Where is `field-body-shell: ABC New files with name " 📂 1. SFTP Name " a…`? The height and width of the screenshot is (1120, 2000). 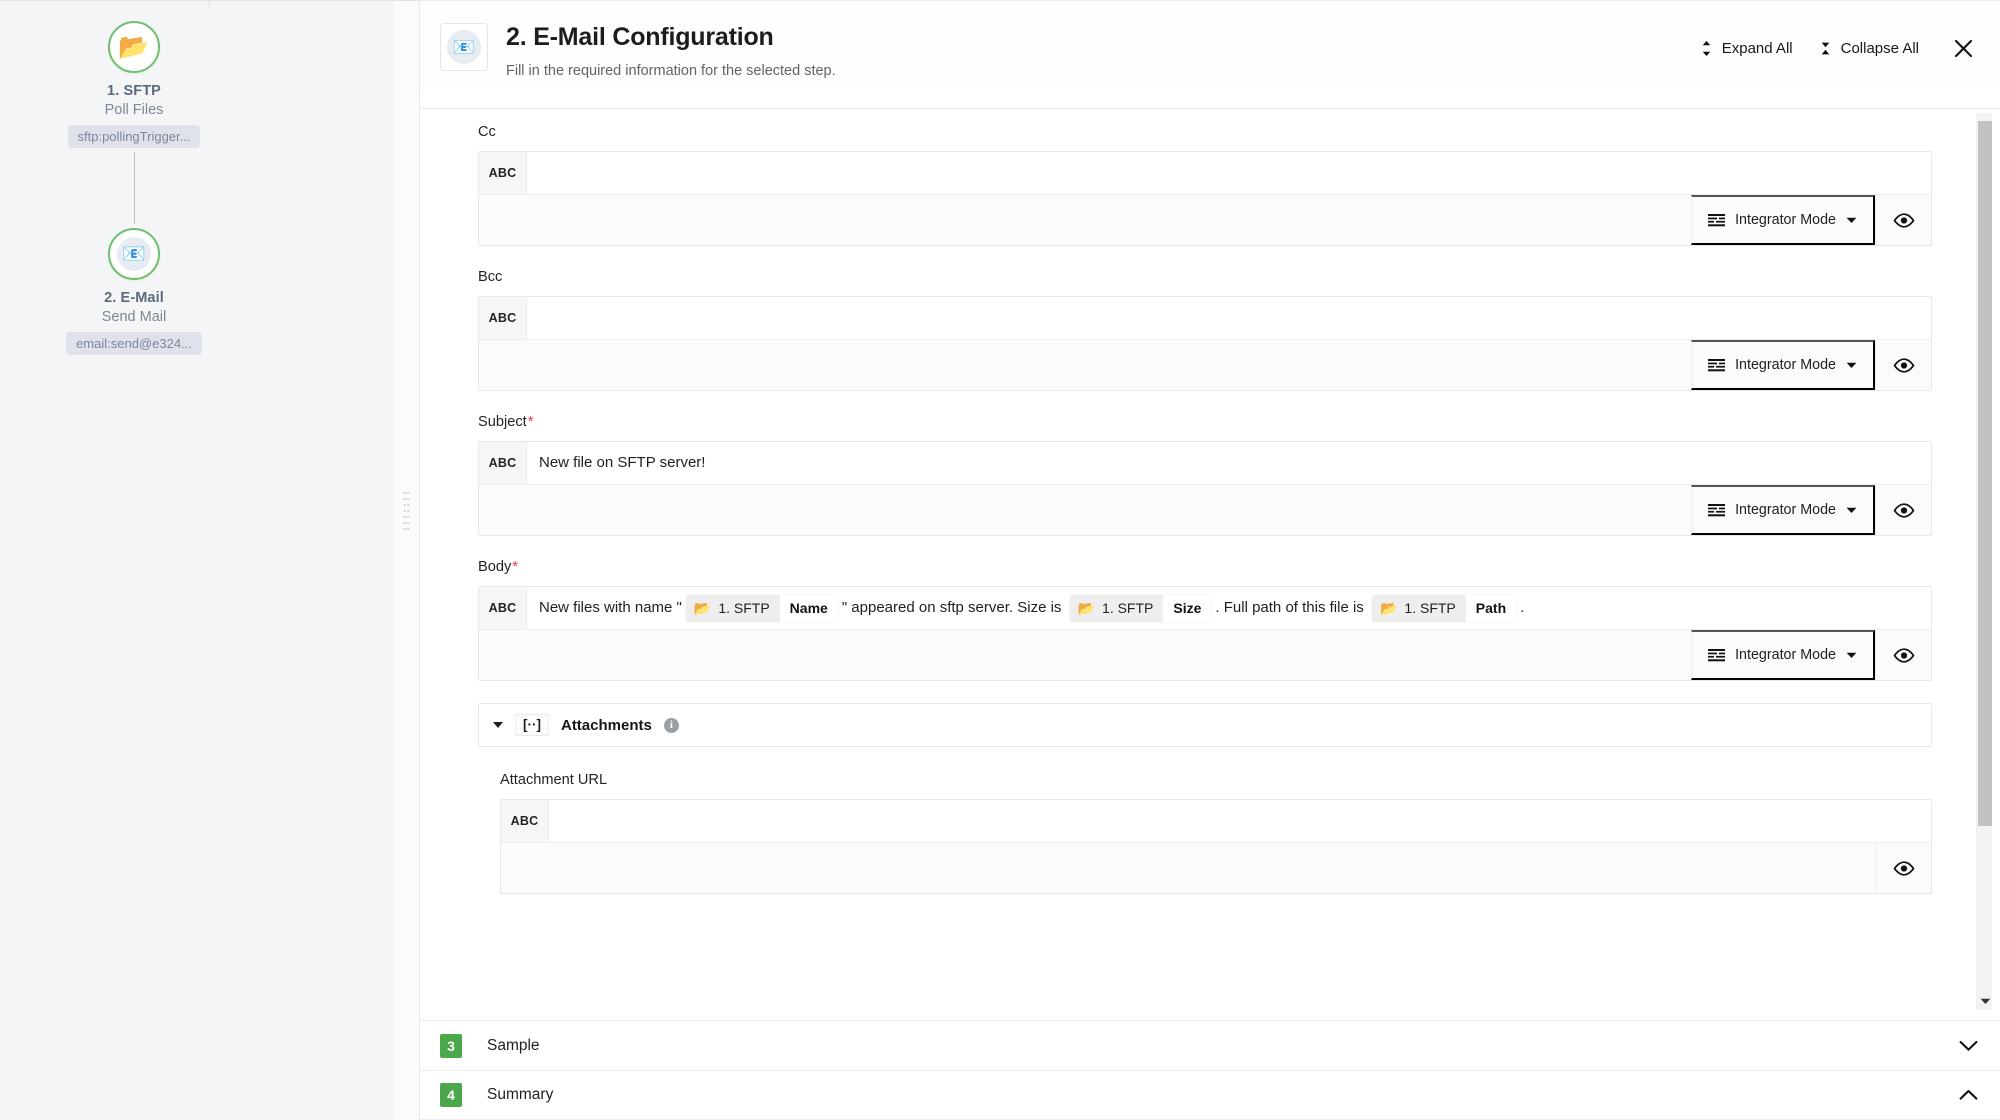
field-body-shell: ABC New files with name " 📂 1. SFTP Name " a… is located at coordinates (1205, 633).